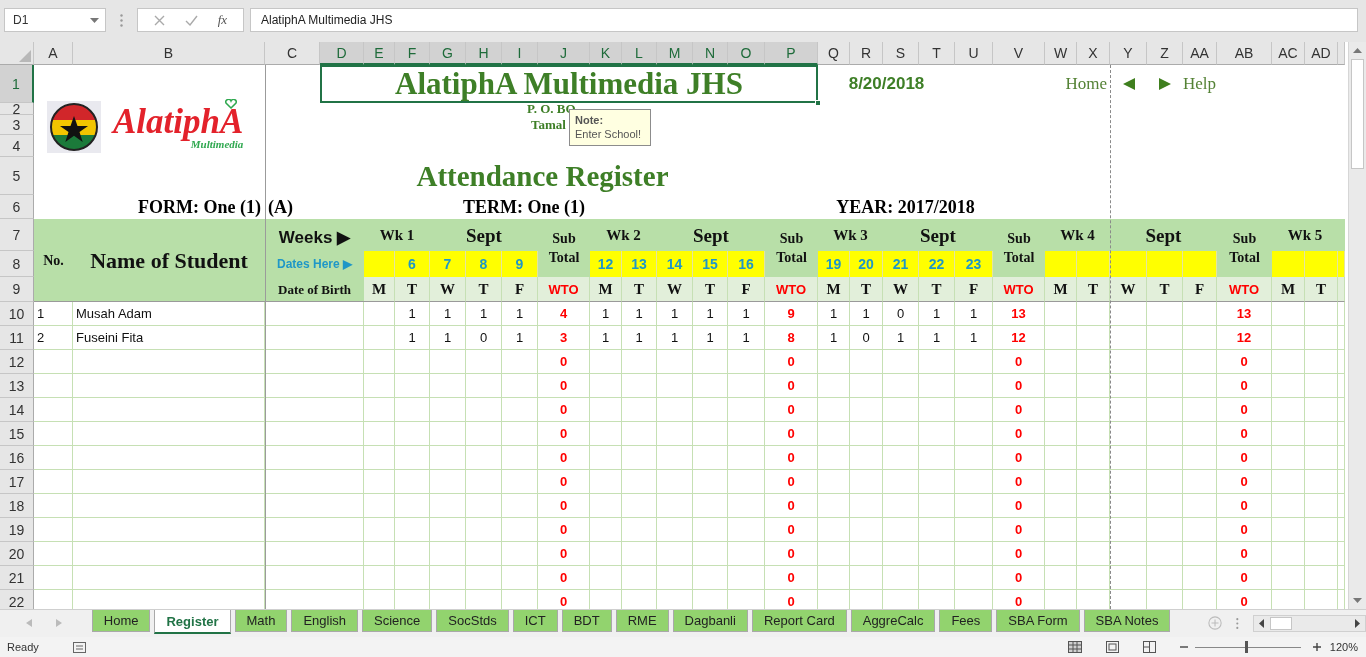  I want to click on column-header: AA, so click(1200, 54).